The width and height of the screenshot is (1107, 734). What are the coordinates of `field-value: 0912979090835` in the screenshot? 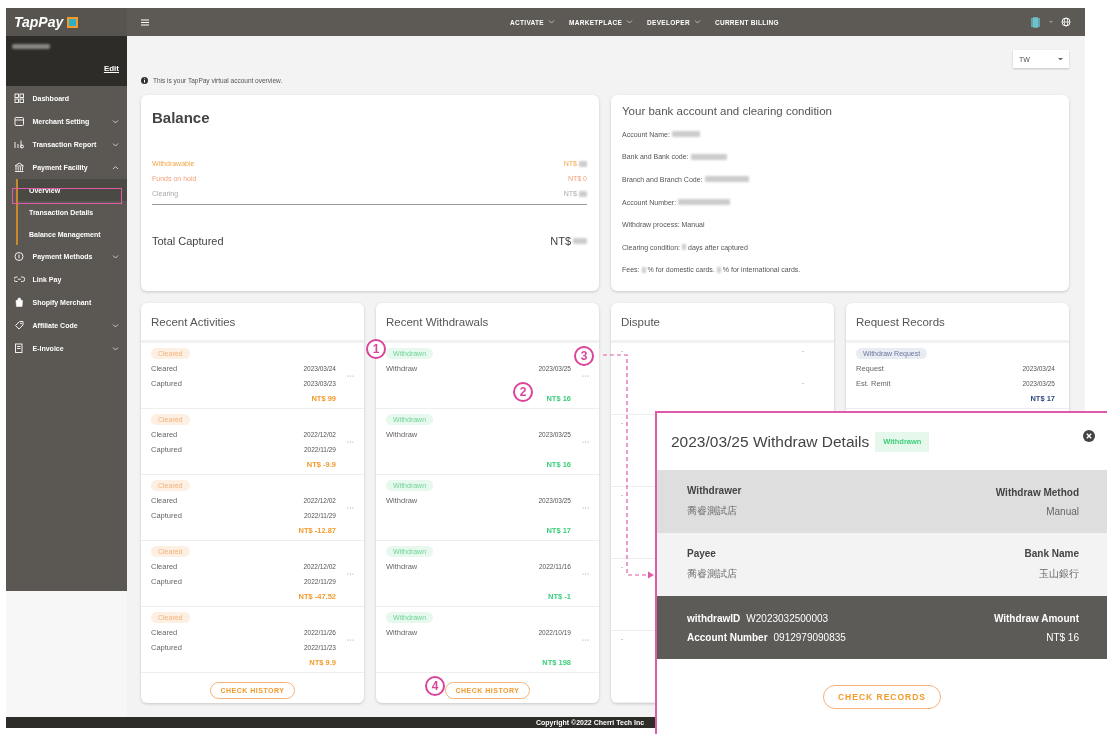 It's located at (809, 637).